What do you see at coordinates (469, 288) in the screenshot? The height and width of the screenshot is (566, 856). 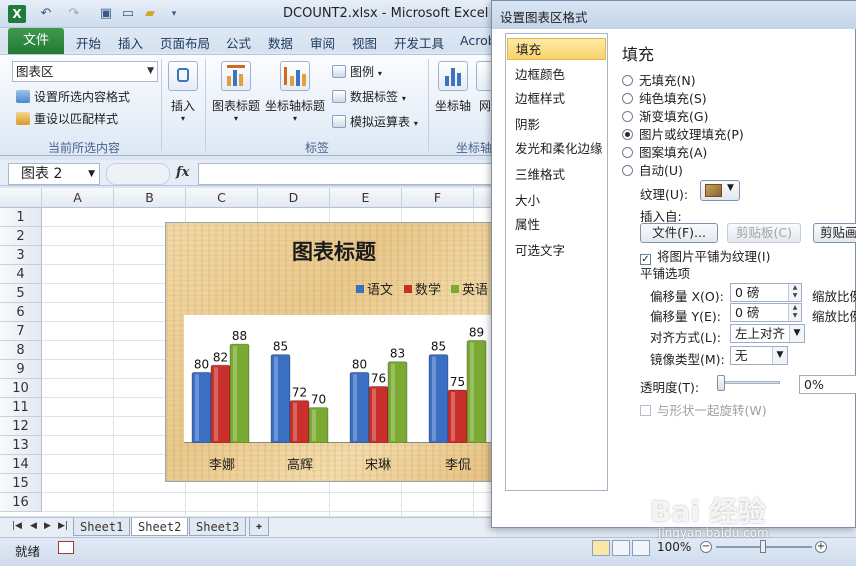 I see `legend-entry: 英语` at bounding box center [469, 288].